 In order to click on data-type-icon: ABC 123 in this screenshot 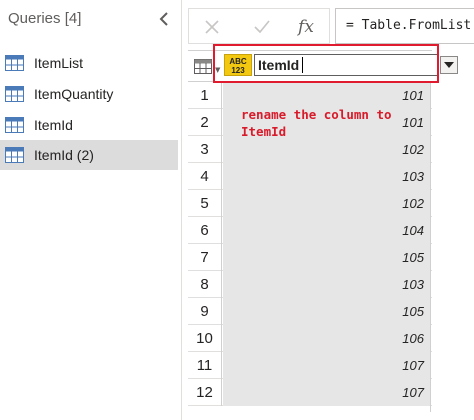, I will do `click(238, 65)`.